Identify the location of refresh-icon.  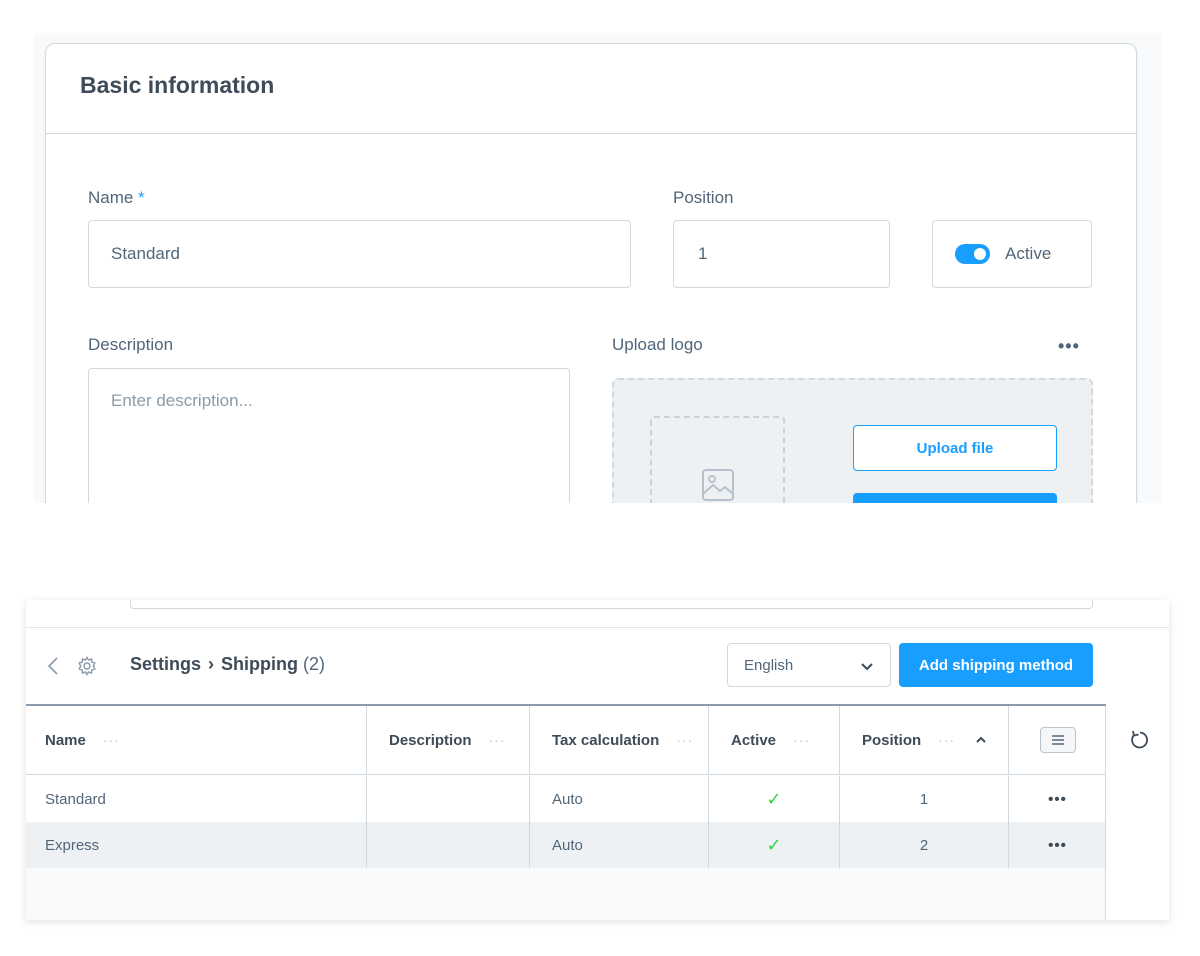
(1140, 740).